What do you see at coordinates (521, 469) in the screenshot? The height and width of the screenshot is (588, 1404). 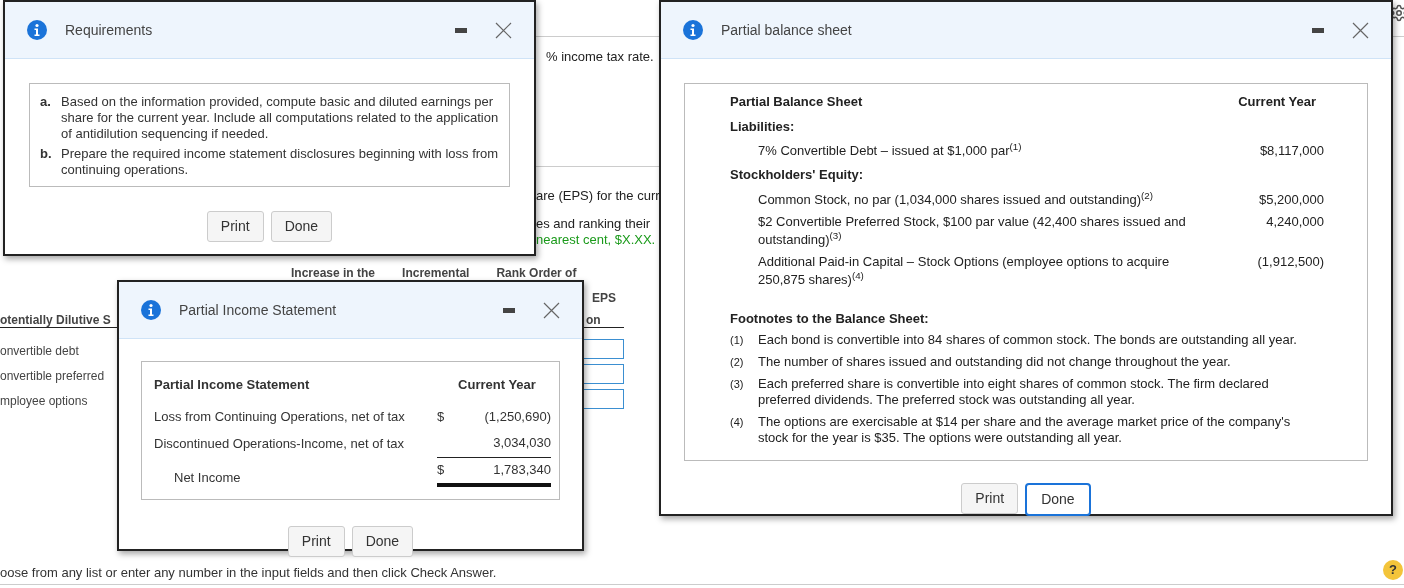 I see `amount-value: 1,783,340` at bounding box center [521, 469].